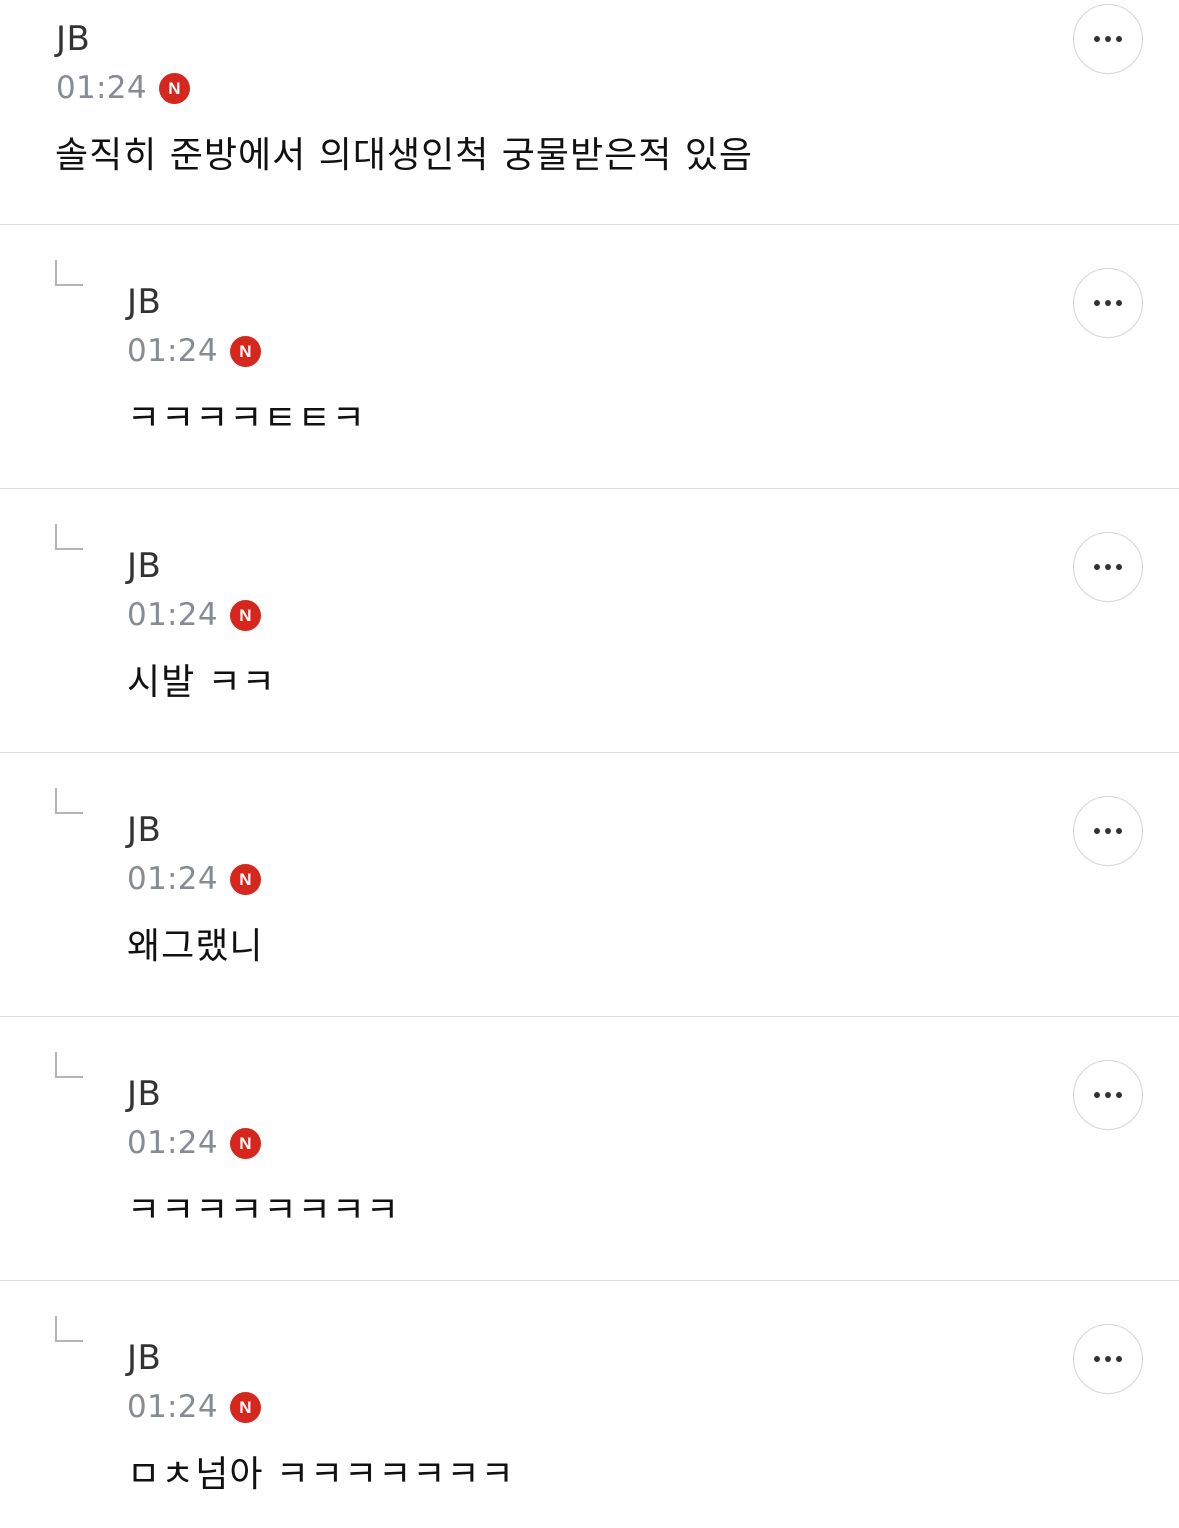 The image size is (1179, 1528). What do you see at coordinates (201, 682) in the screenshot?
I see `comment-text: 시발 ㅋㅋ` at bounding box center [201, 682].